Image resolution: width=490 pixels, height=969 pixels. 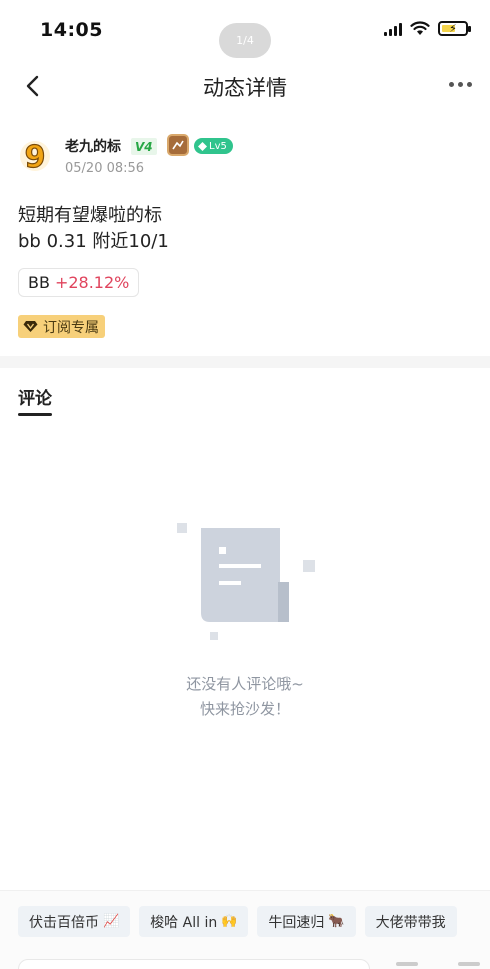 What do you see at coordinates (420, 28) in the screenshot?
I see `wifi-icon` at bounding box center [420, 28].